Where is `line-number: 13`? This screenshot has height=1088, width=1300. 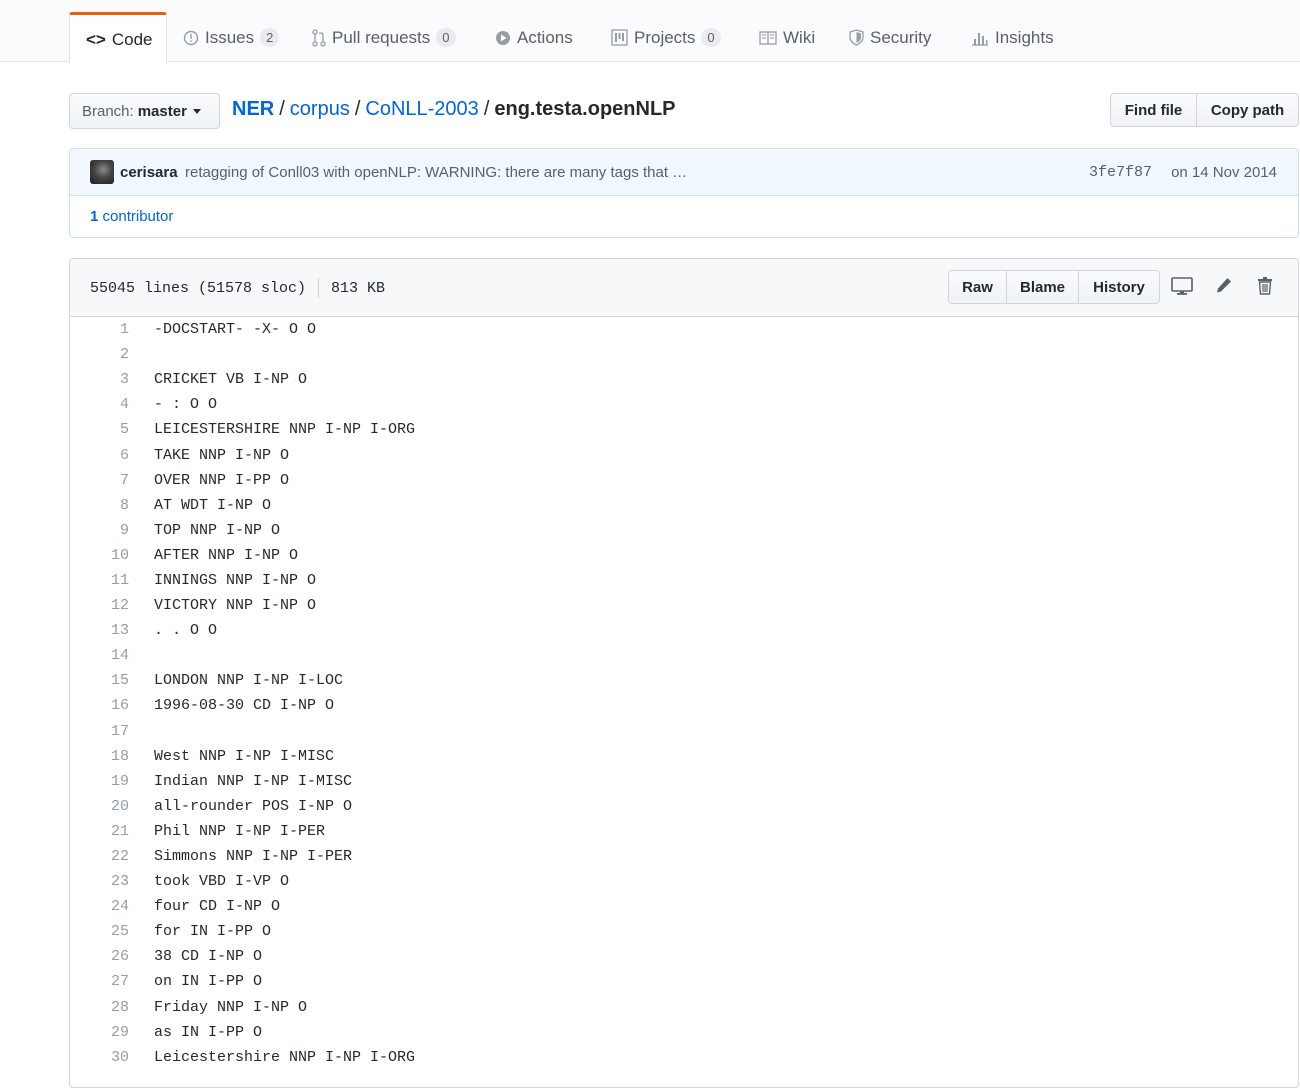
line-number: 13 is located at coordinates (99, 630).